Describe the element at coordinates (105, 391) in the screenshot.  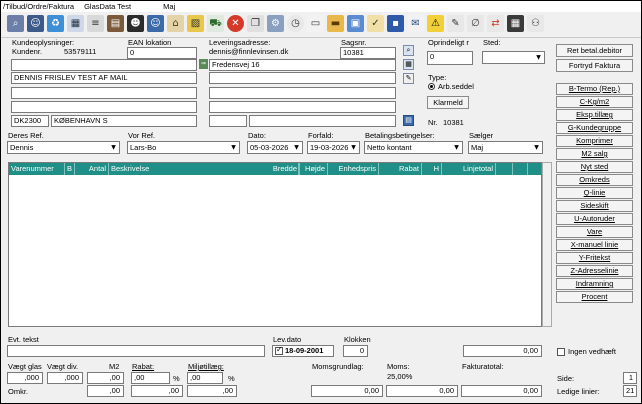
I see `omkr-field: ,00` at that location.